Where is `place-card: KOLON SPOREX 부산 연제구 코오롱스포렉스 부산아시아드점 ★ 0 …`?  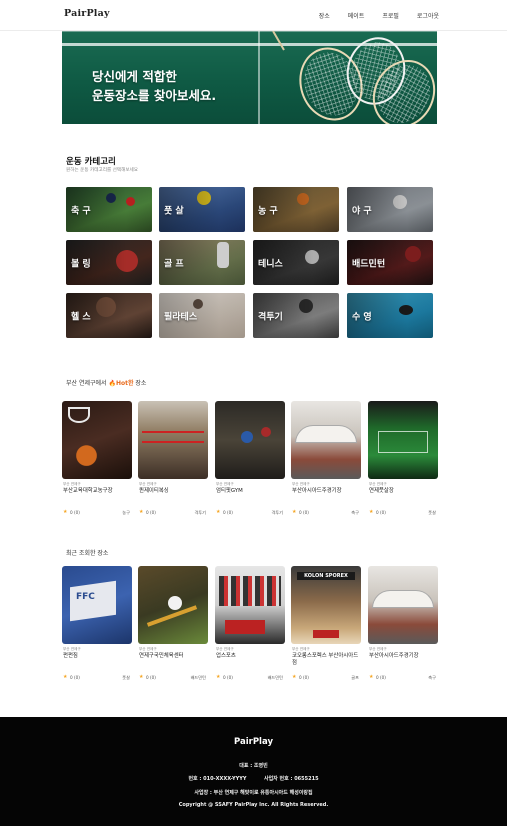
place-card: KOLON SPOREX 부산 연제구 코오롱스포렉스 부산아시아드점 ★ 0 … is located at coordinates (326, 625).